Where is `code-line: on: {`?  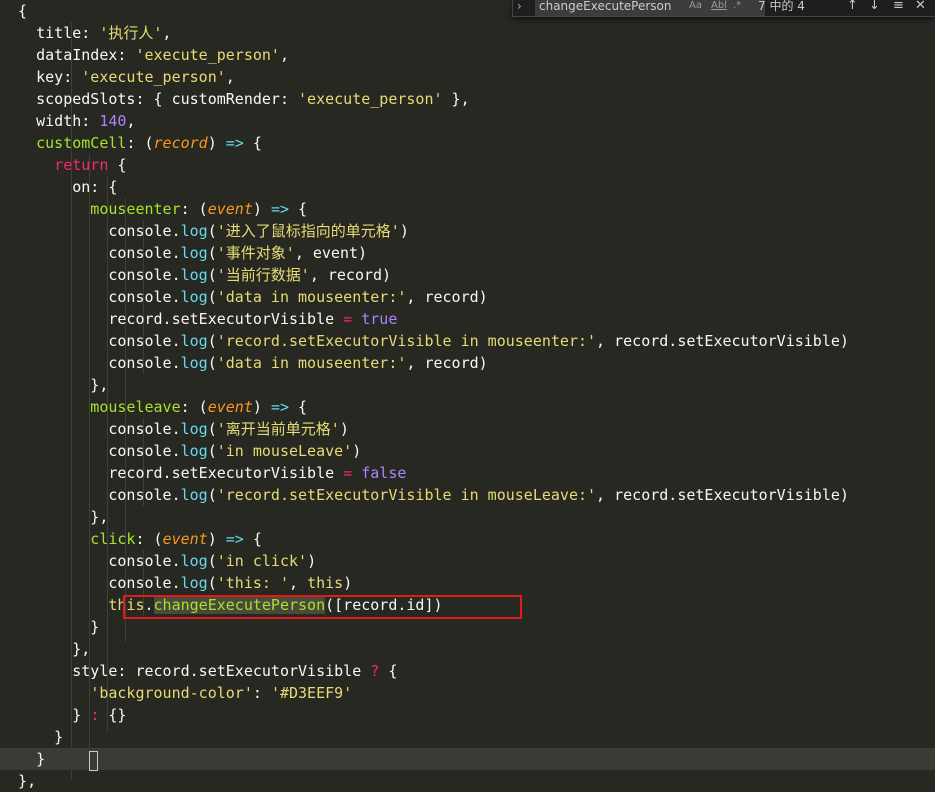 code-line: on: { is located at coordinates (467, 187).